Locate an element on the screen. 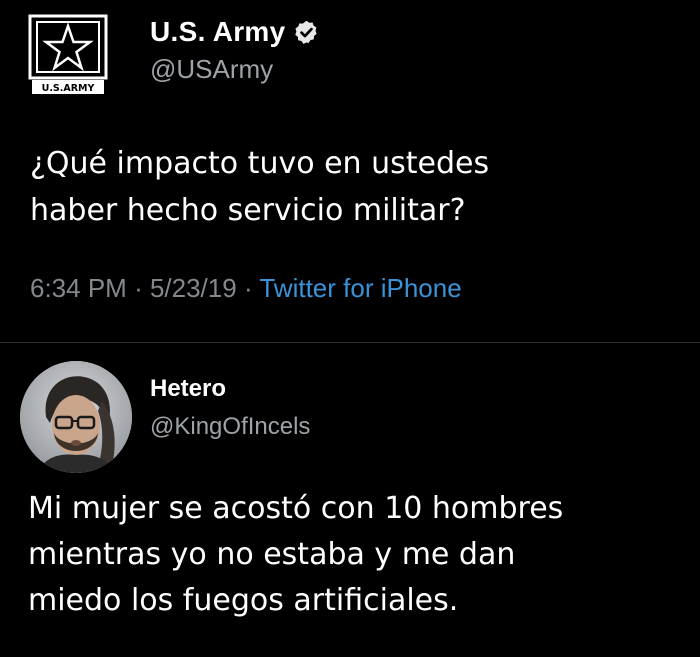 This screenshot has width=700, height=657. avatar is located at coordinates (76, 417).